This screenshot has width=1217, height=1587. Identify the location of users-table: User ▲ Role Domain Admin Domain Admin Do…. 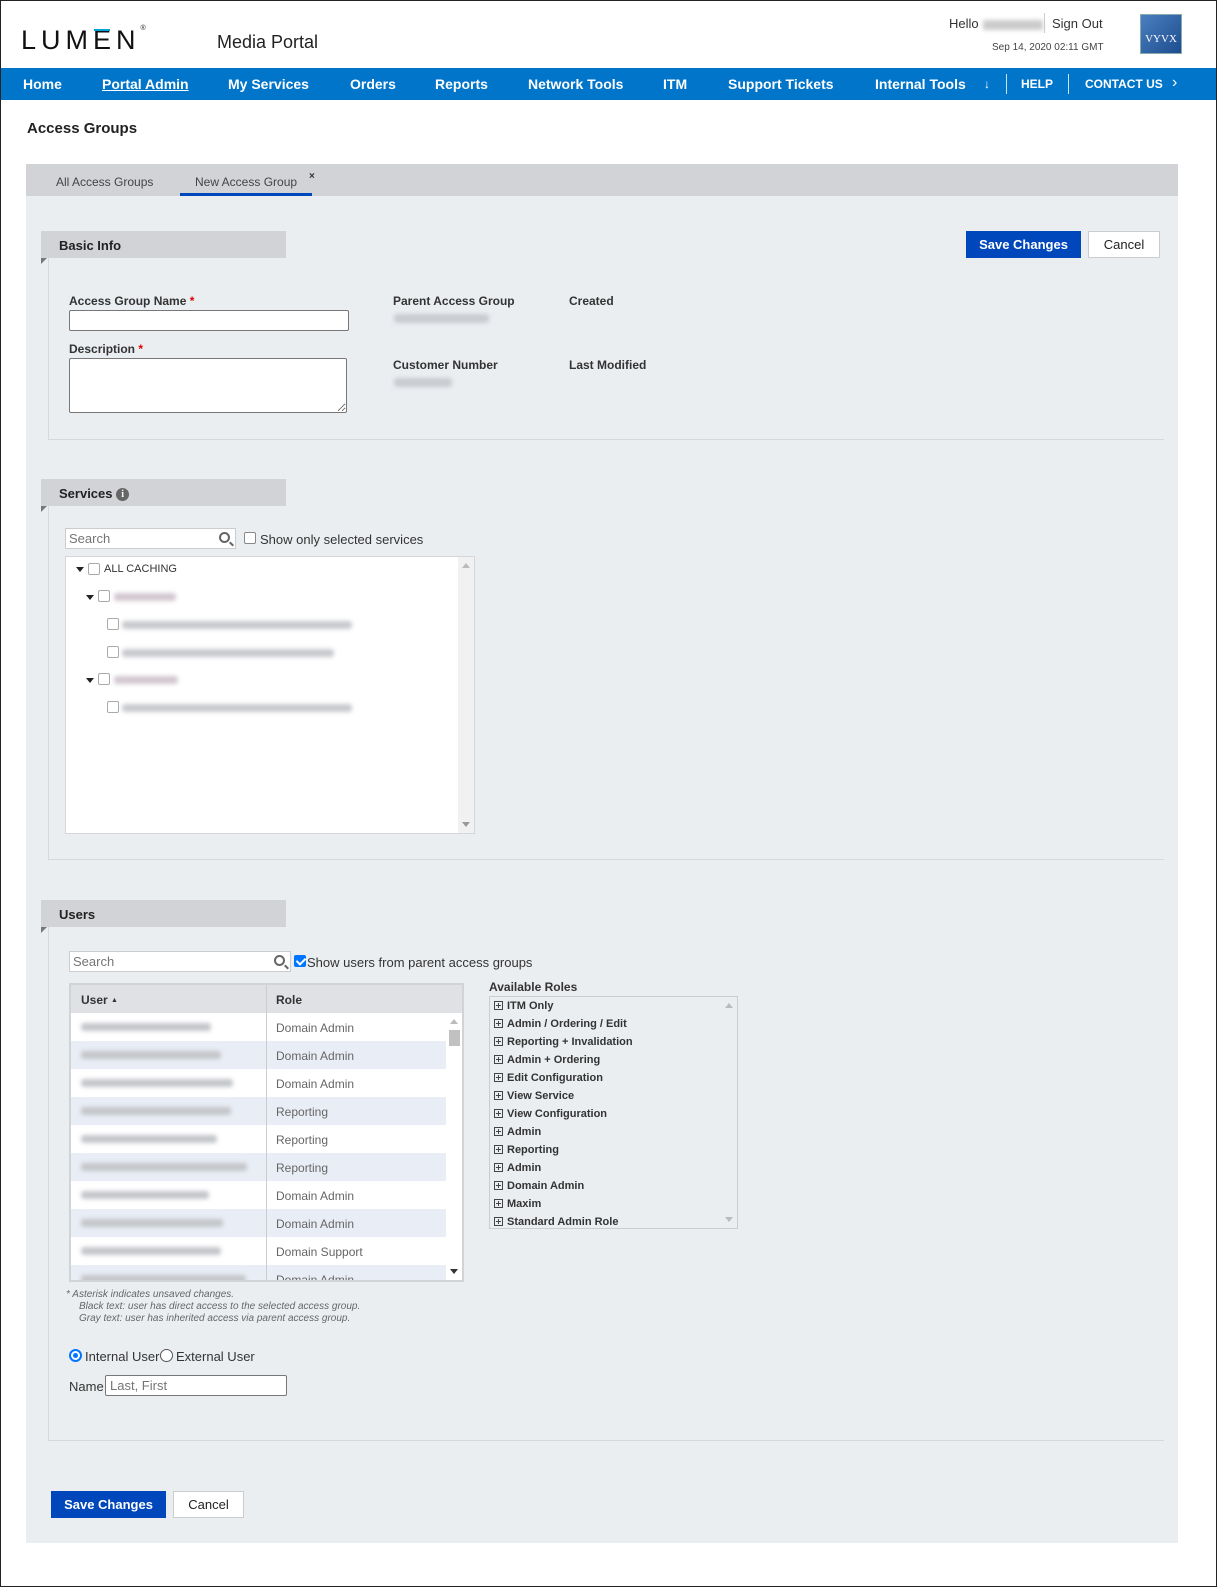
(266, 1132).